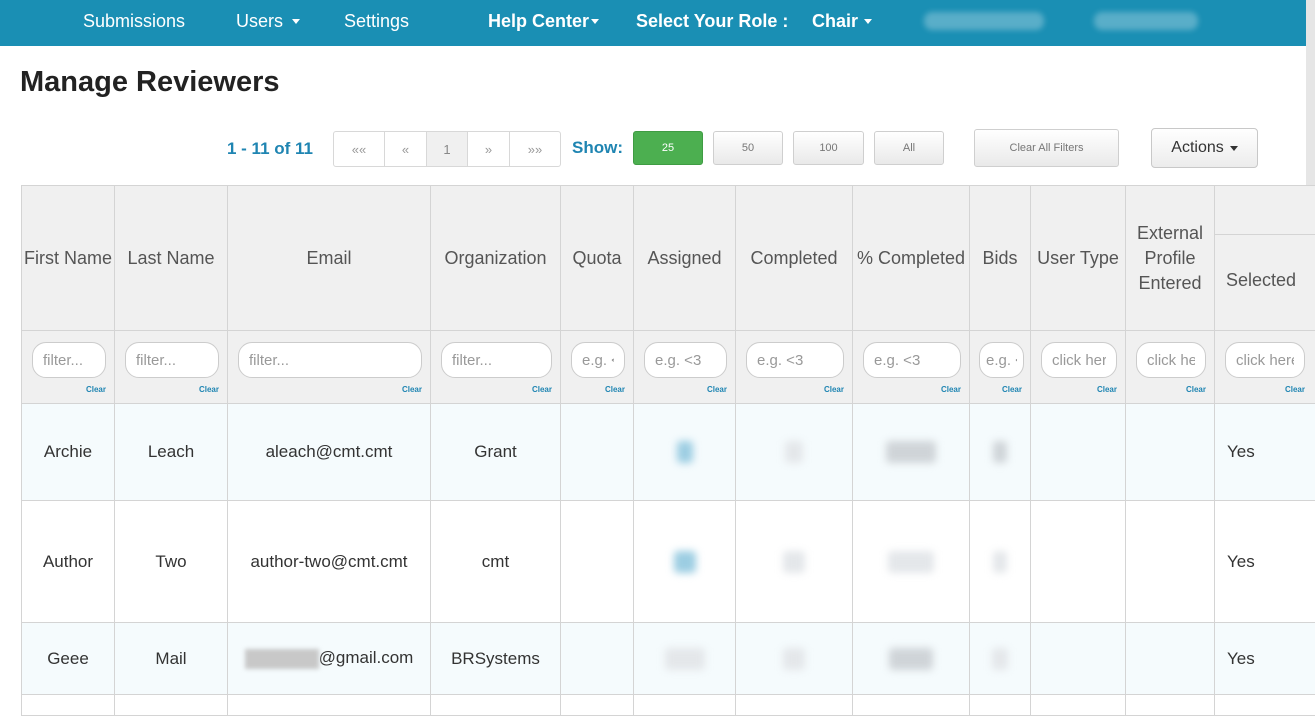  Describe the element at coordinates (1146, 21) in the screenshot. I see `redacted-user-menu` at that location.